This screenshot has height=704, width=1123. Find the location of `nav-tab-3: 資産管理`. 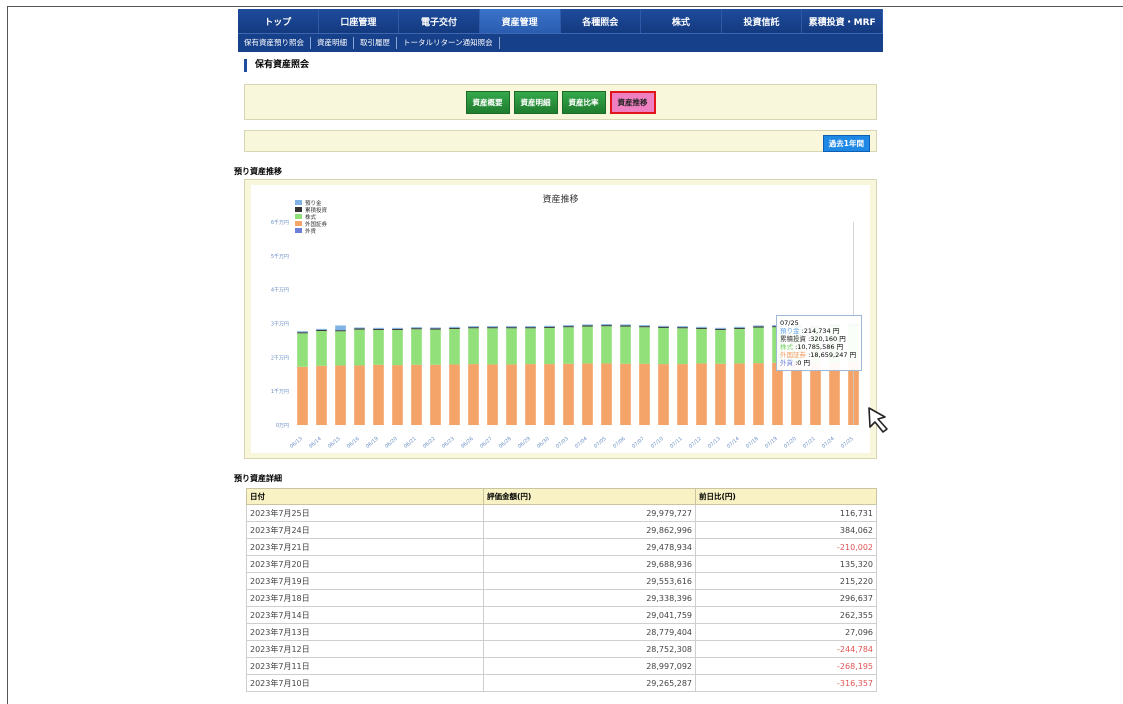

nav-tab-3: 資産管理 is located at coordinates (520, 21).